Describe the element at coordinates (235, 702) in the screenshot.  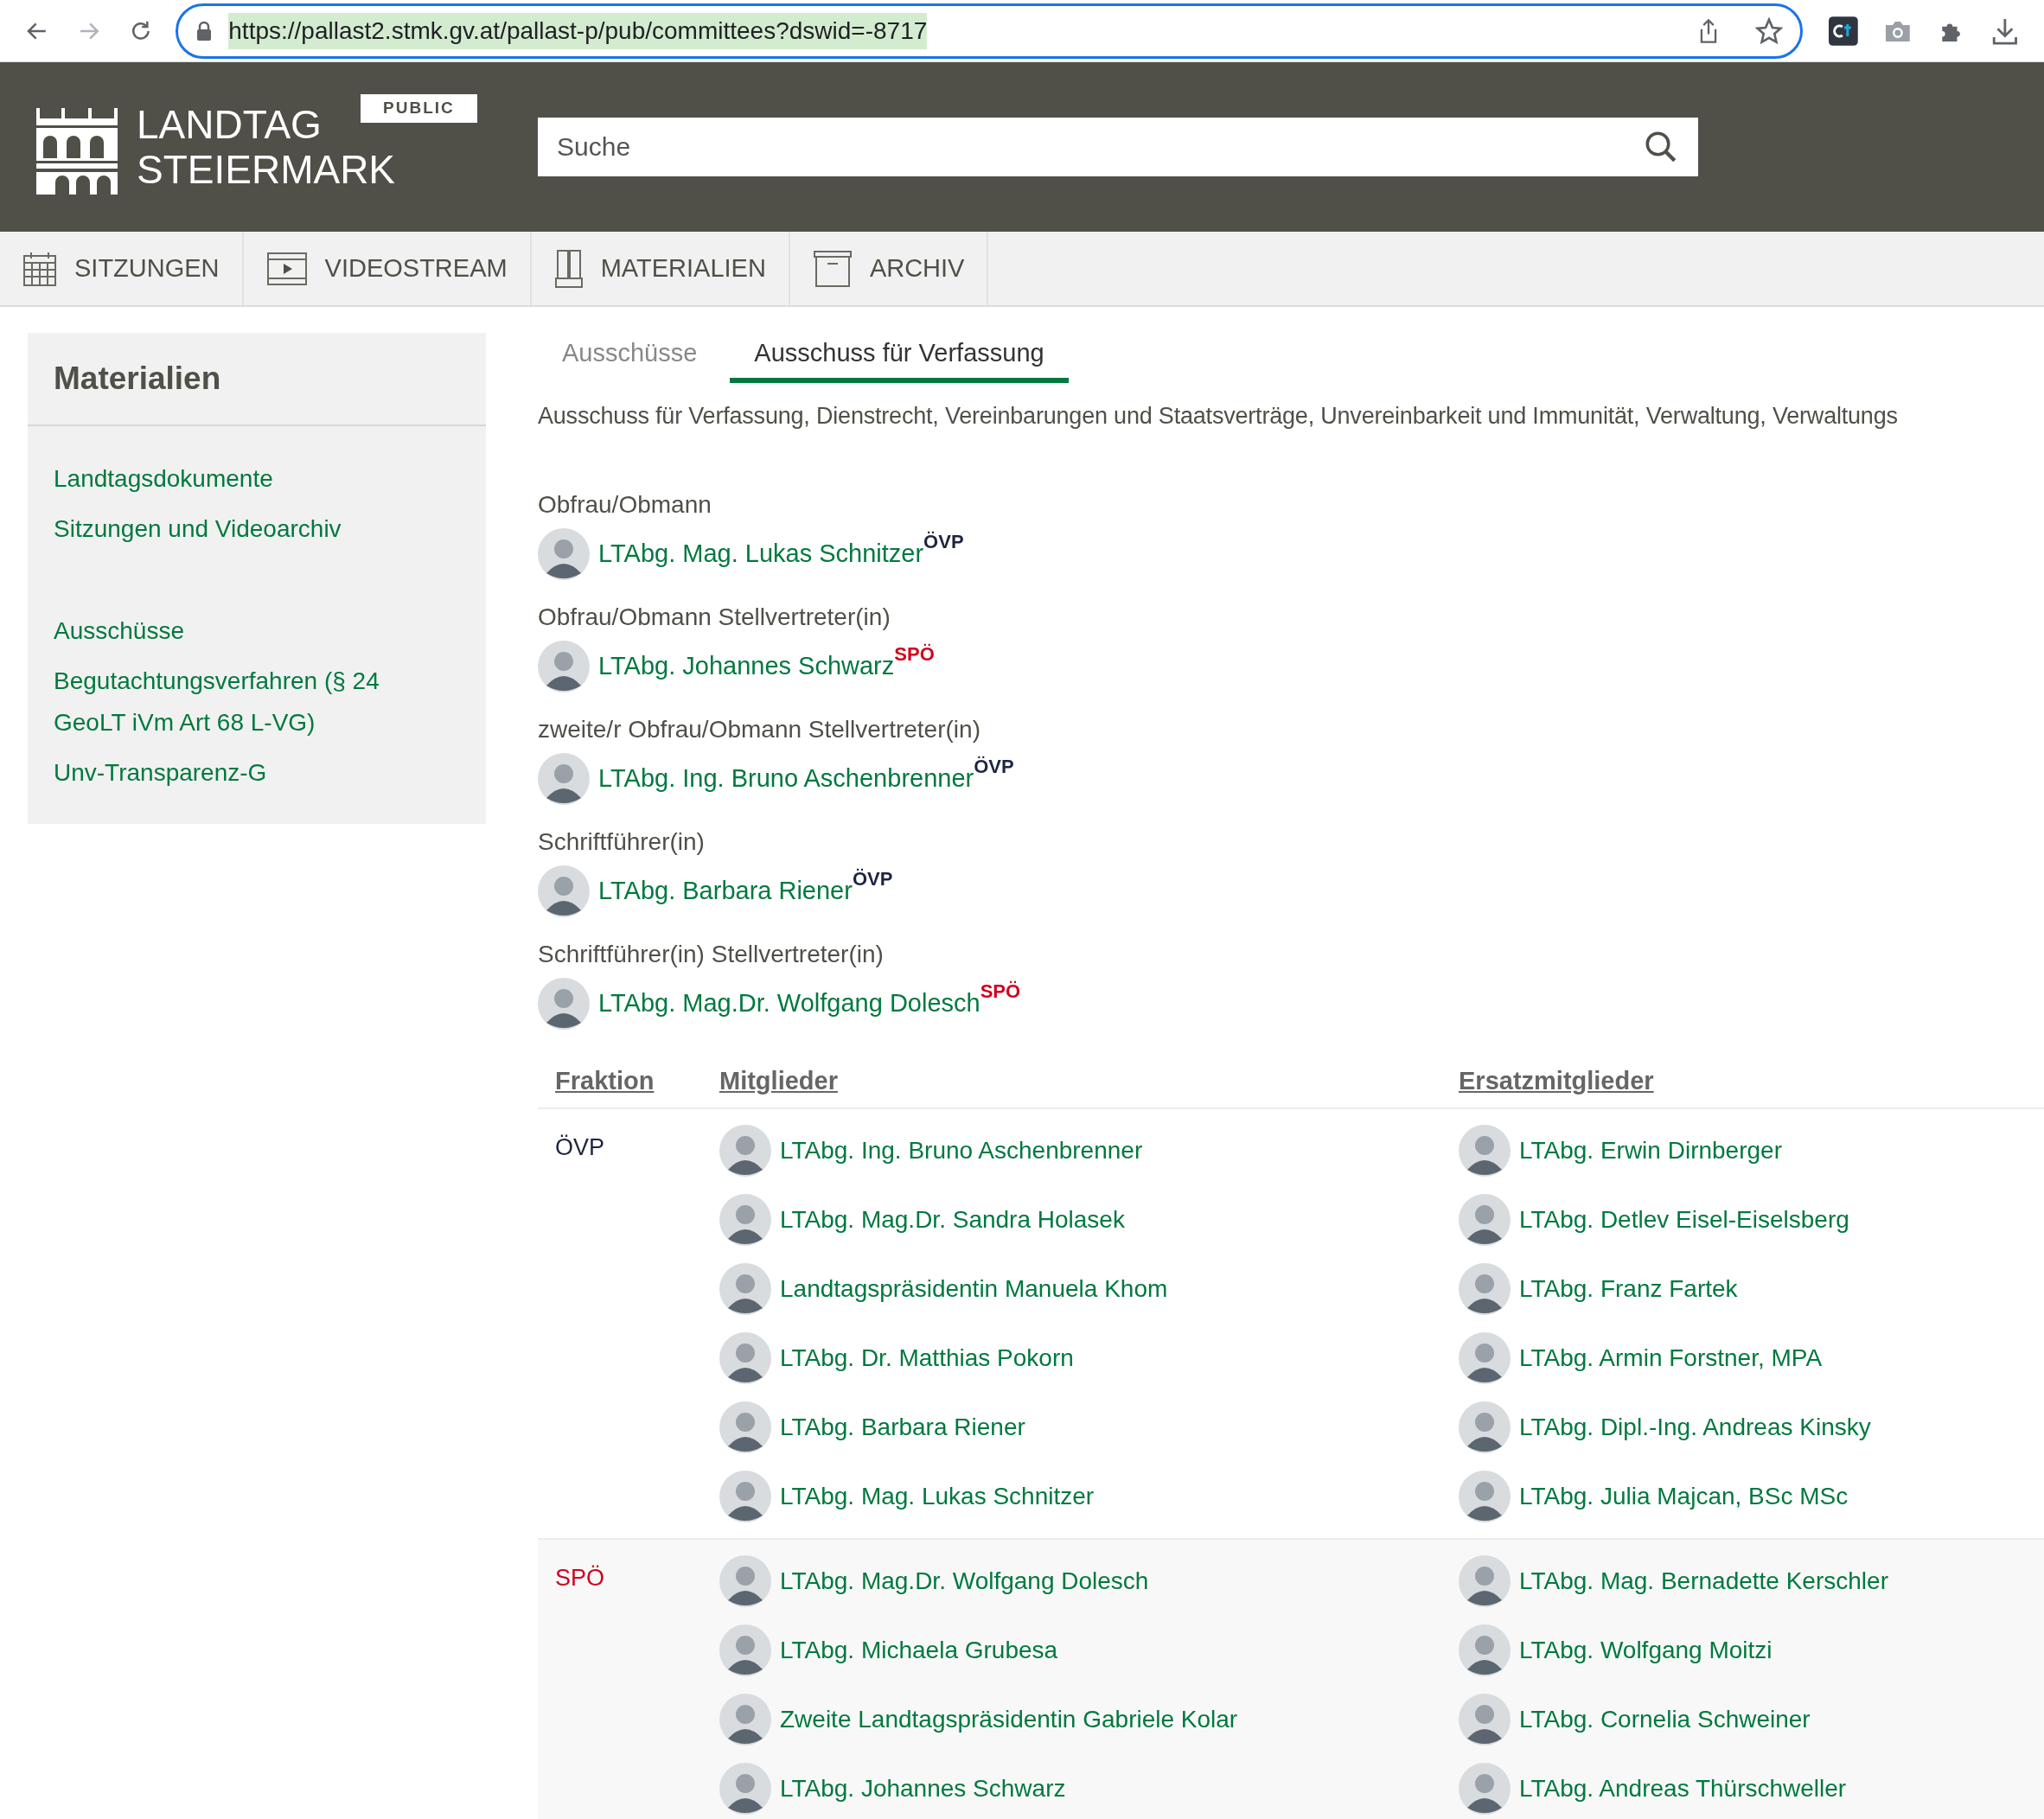
I see `sidebar-link: Begutachtungsverfahren (§ 24 GeoLT iVm Art 68 L-VG)` at that location.